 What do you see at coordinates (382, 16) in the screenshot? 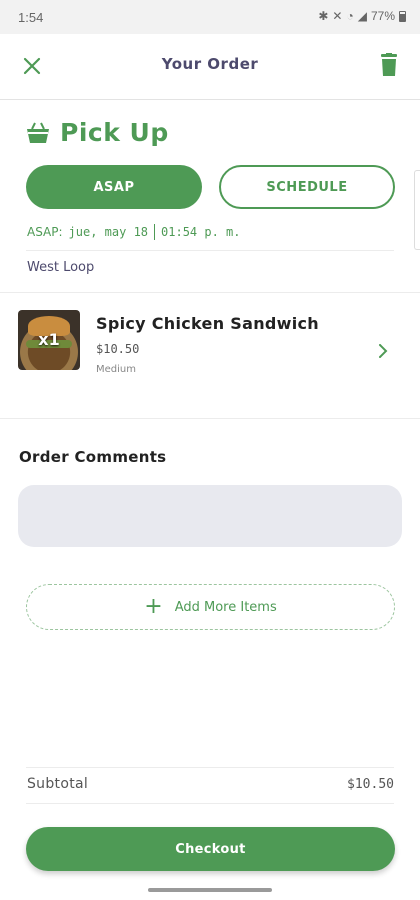
I see `battery-percent: 77%` at bounding box center [382, 16].